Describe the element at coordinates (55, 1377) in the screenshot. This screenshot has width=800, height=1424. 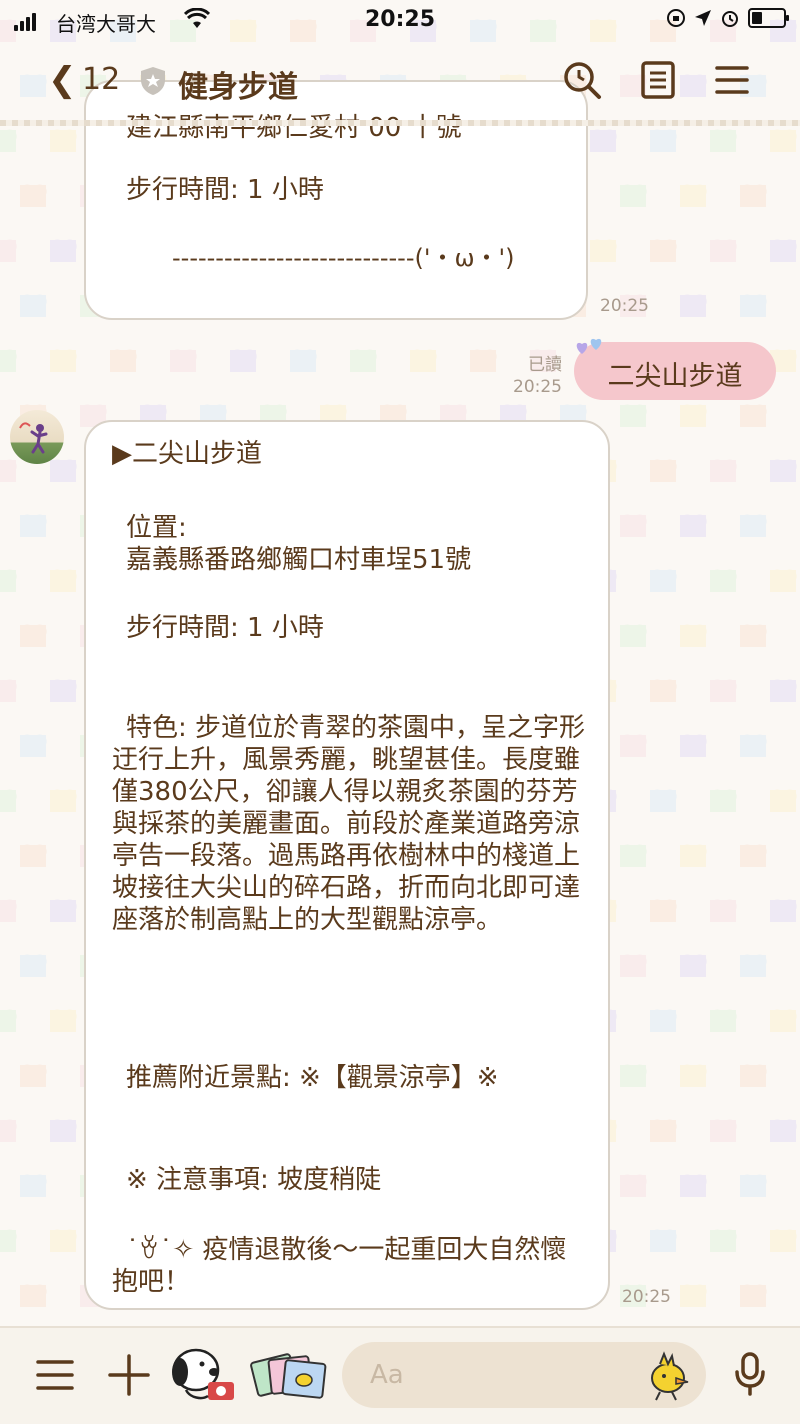
I see `more-menu-icon` at that location.